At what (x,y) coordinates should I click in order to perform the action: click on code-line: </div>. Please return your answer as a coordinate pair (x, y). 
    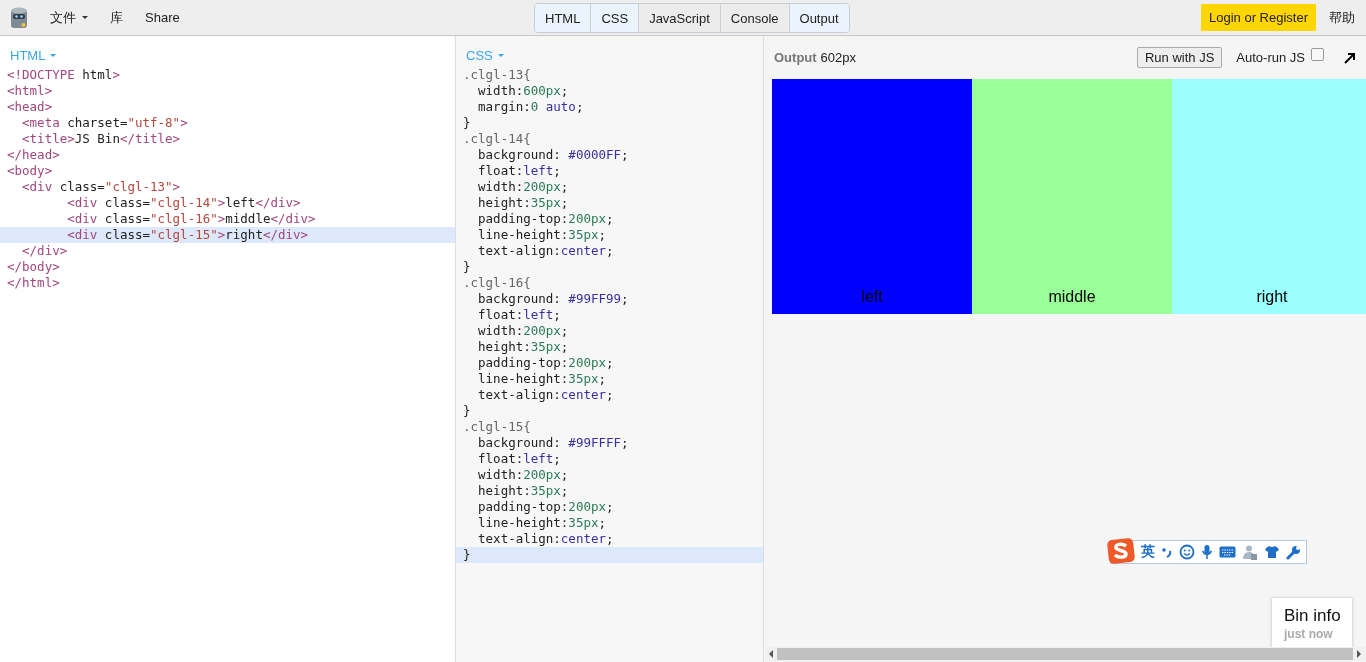
    Looking at the image, I should click on (45, 251).